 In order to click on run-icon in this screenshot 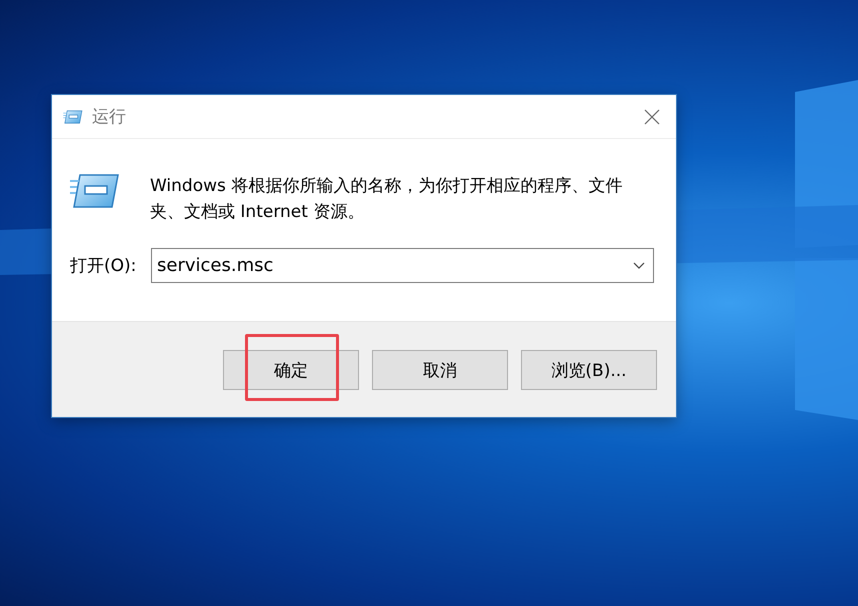, I will do `click(73, 117)`.